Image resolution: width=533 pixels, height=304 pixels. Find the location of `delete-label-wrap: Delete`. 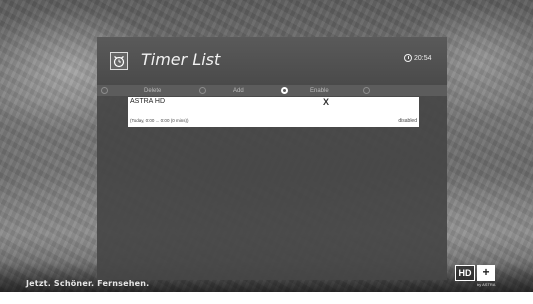

delete-label-wrap: Delete is located at coordinates (152, 90).